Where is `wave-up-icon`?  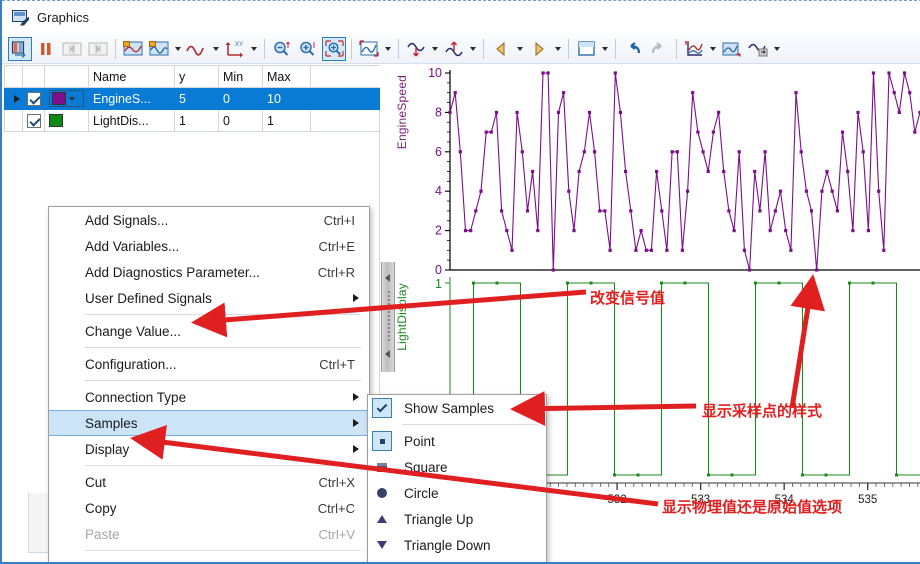
wave-up-icon is located at coordinates (454, 49).